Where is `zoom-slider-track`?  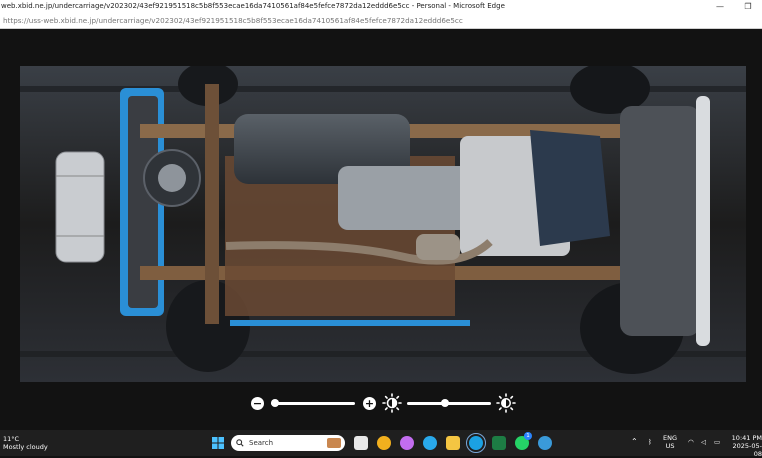 zoom-slider-track is located at coordinates (313, 403).